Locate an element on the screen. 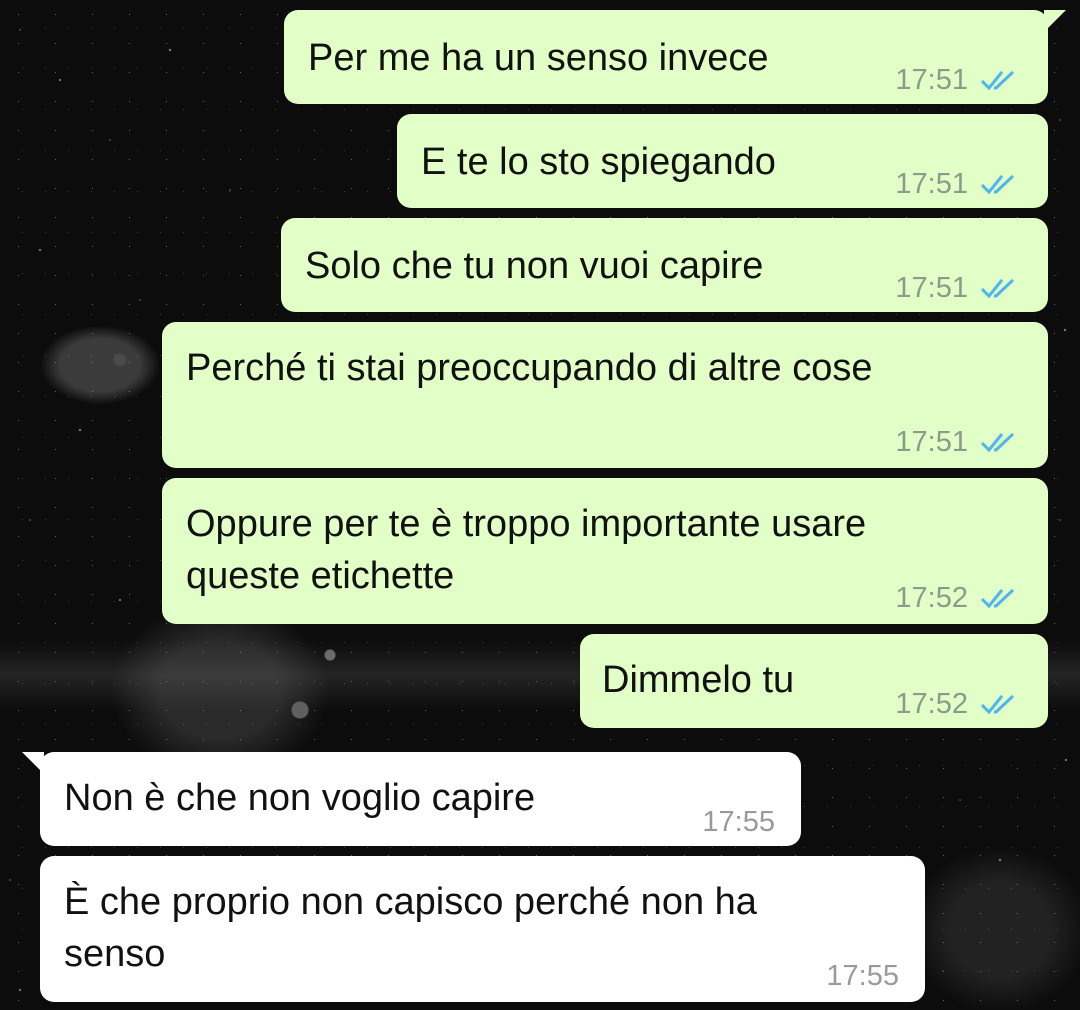 Image resolution: width=1080 pixels, height=1010 pixels. message-outgoing: E te lo sto spiegando 17:51 is located at coordinates (722, 161).